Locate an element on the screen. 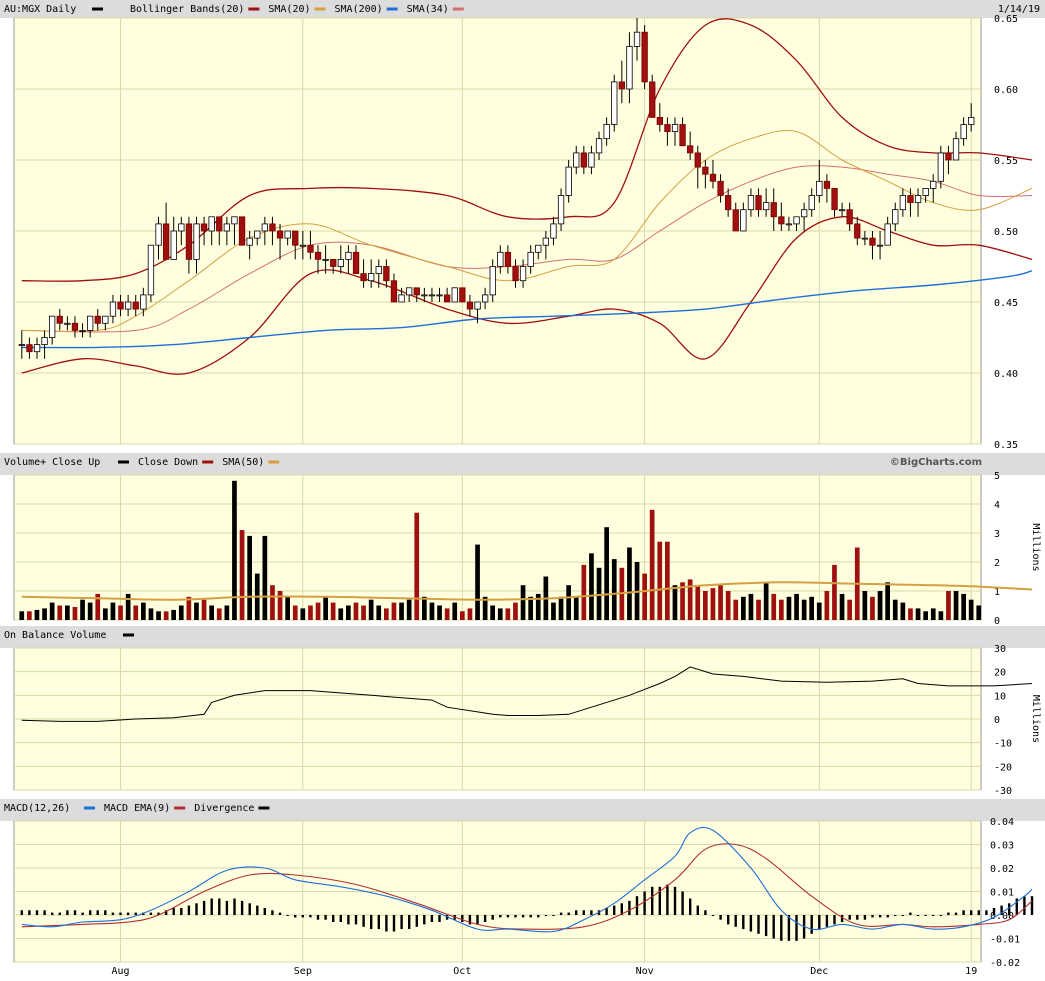 The image size is (1045, 981). y-tick-label-obv: 10 is located at coordinates (1000, 696).